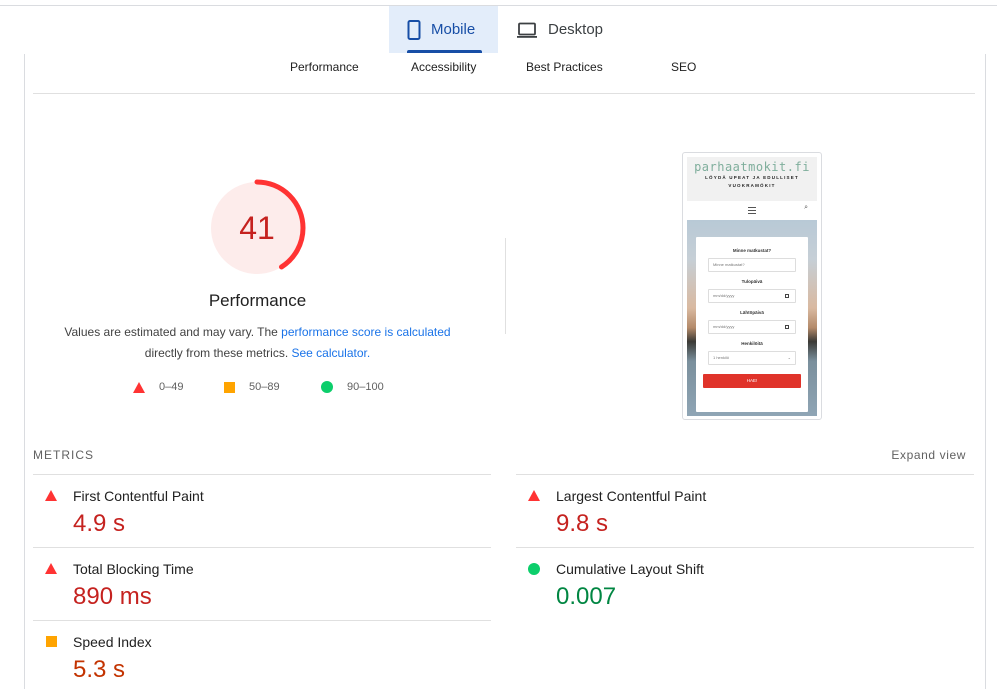  I want to click on legend-average-range: 50–89, so click(264, 387).